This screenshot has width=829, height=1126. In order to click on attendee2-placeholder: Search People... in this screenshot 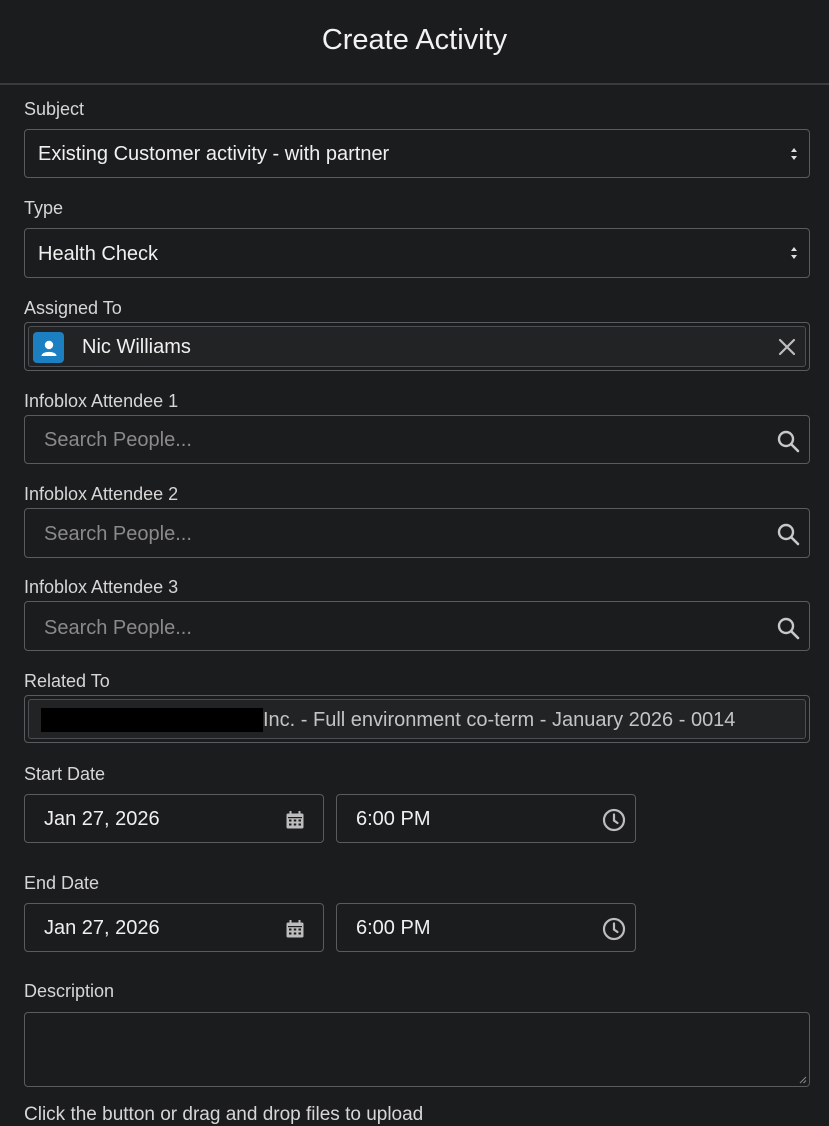, I will do `click(118, 534)`.